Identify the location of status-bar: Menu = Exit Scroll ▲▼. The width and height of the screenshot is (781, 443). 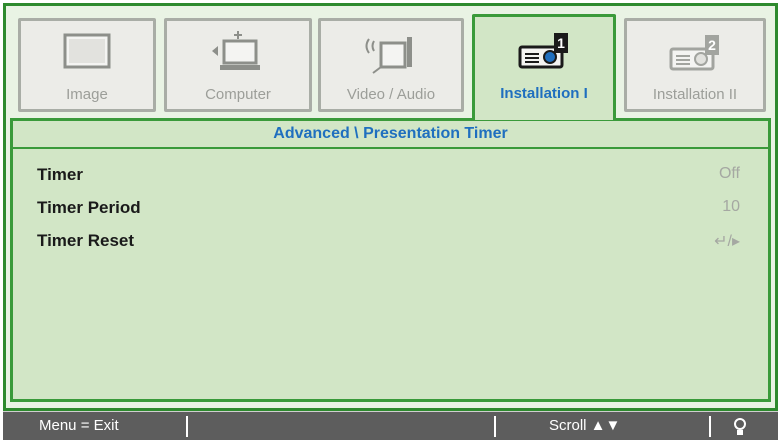
(390, 425).